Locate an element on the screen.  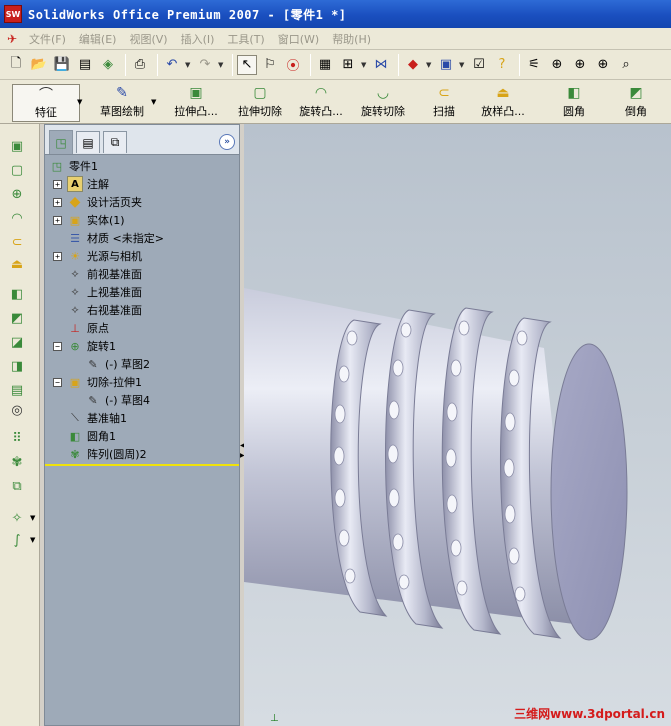
tree-item-lights-cameras: + ☀ 光源与相机 is located at coordinates (97, 256).